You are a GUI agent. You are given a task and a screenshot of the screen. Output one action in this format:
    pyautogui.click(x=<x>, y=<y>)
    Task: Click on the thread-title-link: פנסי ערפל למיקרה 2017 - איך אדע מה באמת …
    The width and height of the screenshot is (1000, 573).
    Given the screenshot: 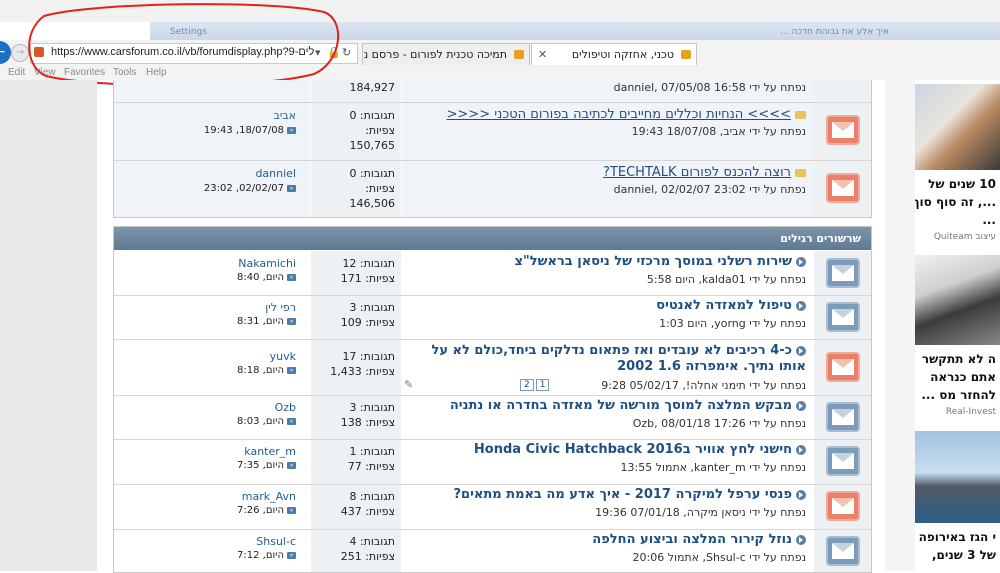 What is the action you would take?
    pyautogui.click(x=629, y=494)
    